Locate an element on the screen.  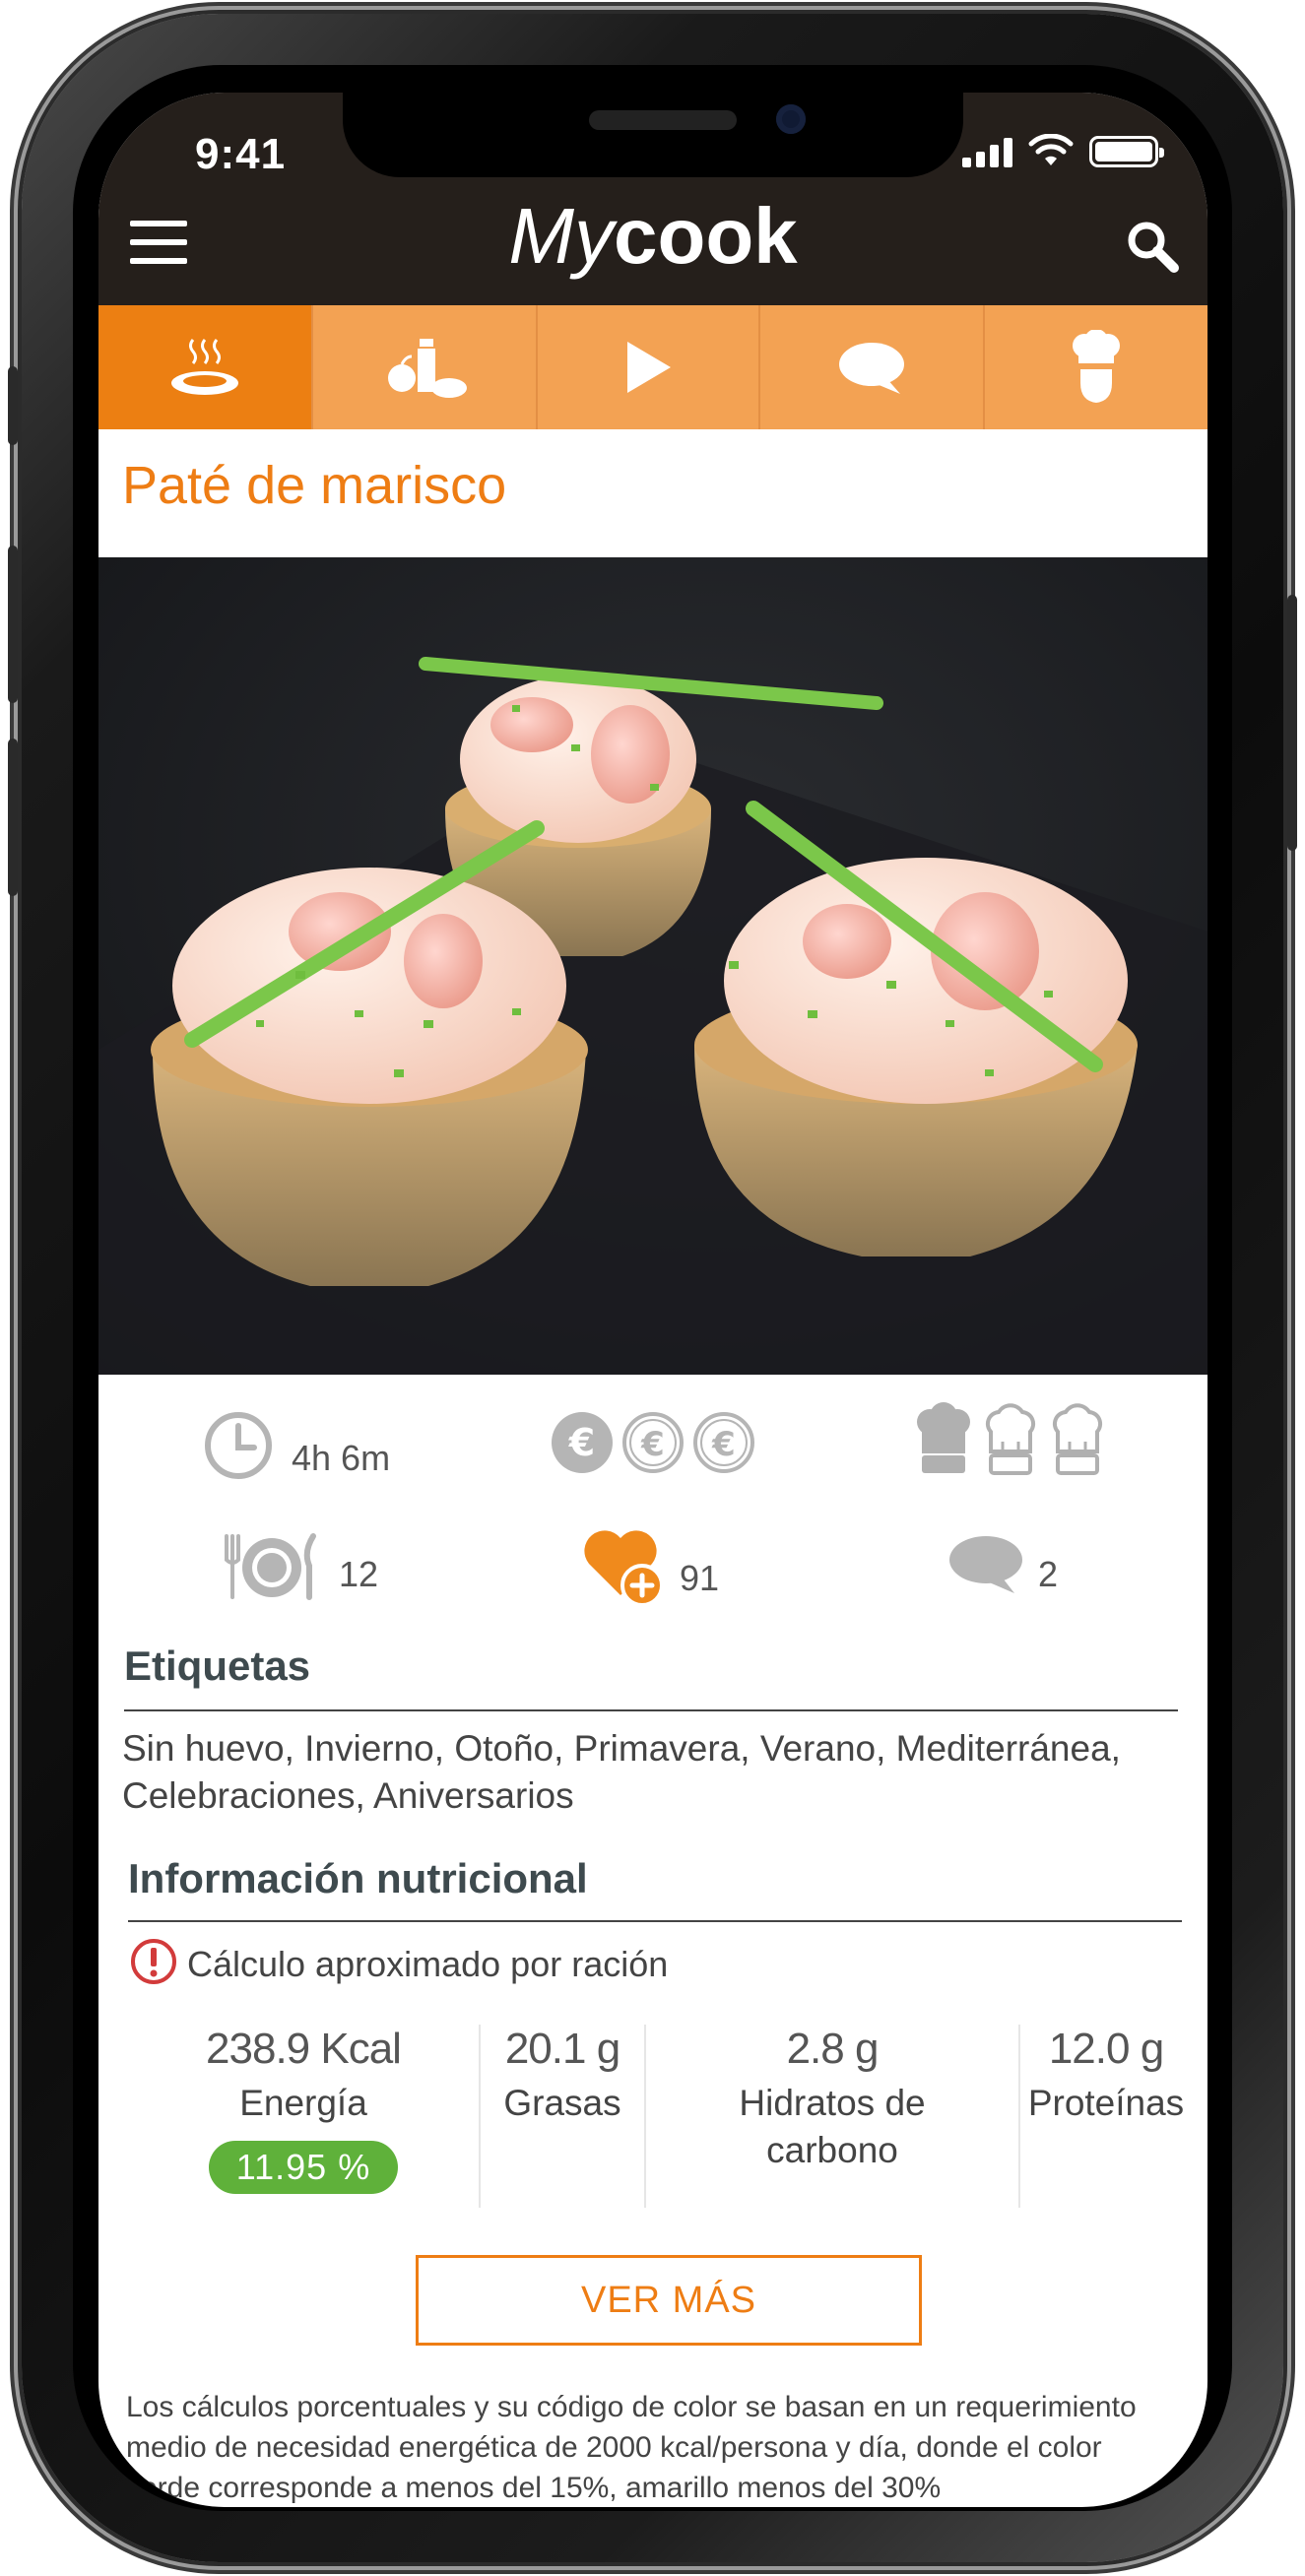
protein-label: Proteínas is located at coordinates (1106, 2103).